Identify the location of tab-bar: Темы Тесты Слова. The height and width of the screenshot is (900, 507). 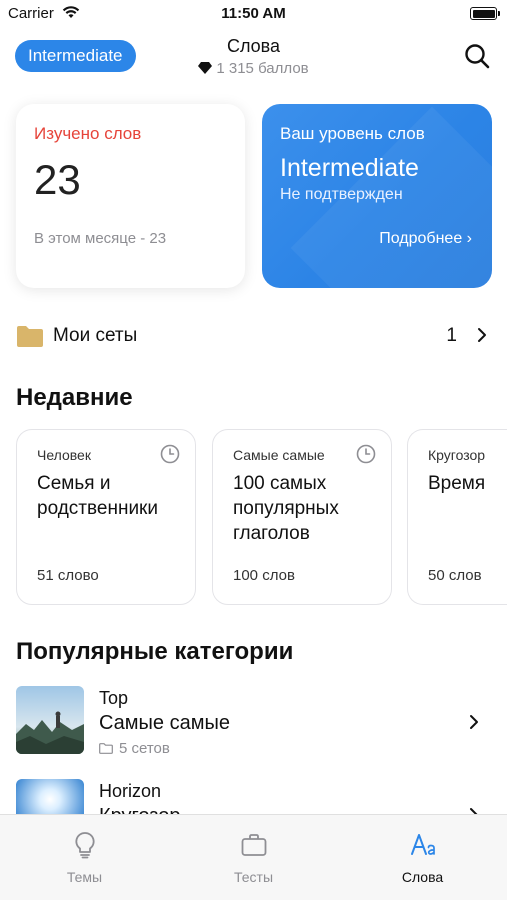
(253, 857).